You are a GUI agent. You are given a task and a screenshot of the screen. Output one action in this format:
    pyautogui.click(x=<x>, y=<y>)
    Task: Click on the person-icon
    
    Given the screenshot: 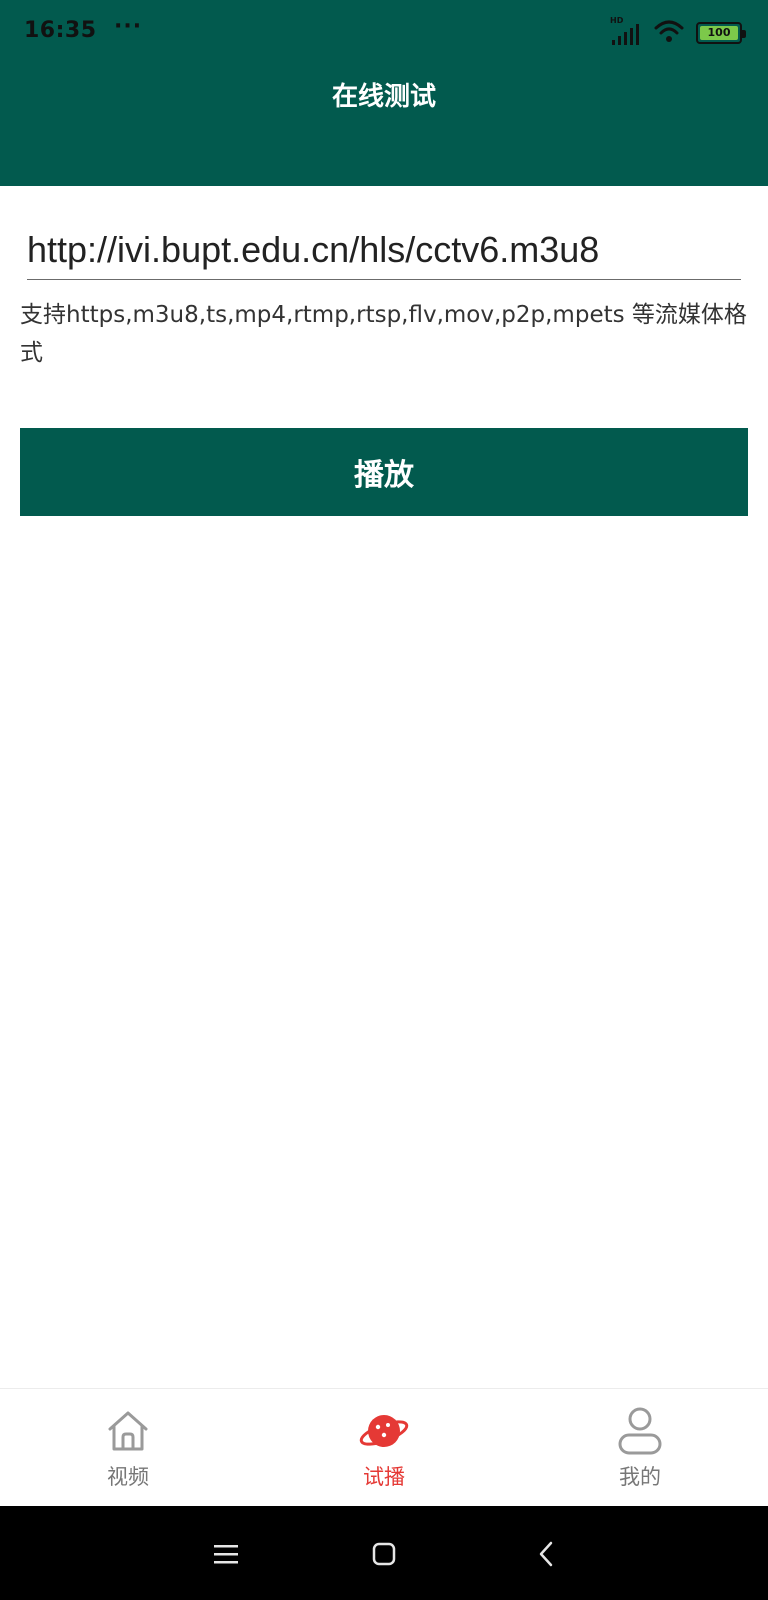 What is the action you would take?
    pyautogui.click(x=640, y=1431)
    